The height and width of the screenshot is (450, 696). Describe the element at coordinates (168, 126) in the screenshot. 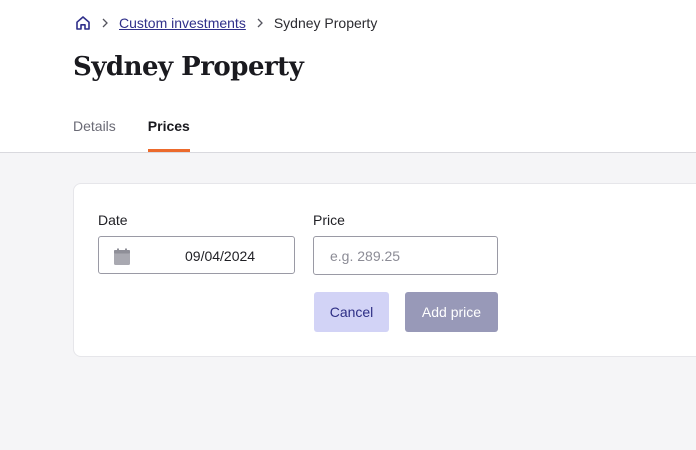

I see `tab-label: Prices` at that location.